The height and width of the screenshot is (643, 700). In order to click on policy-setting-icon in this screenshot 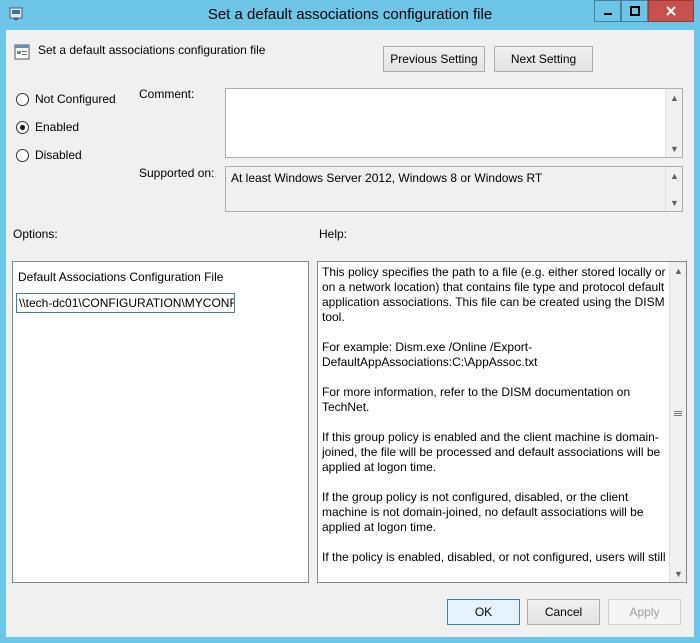, I will do `click(22, 52)`.